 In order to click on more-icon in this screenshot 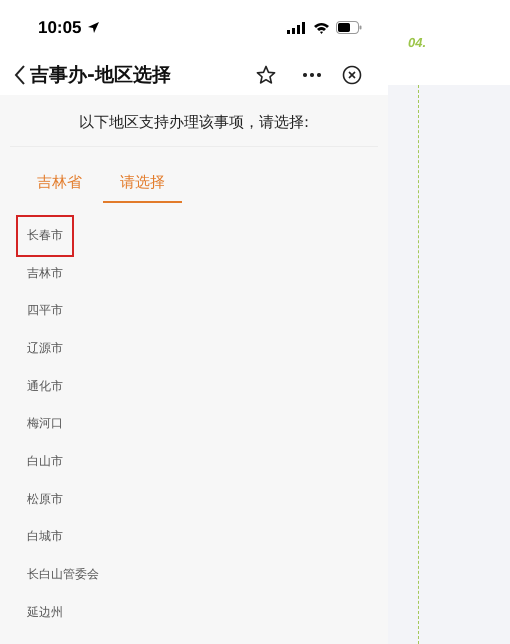, I will do `click(312, 75)`.